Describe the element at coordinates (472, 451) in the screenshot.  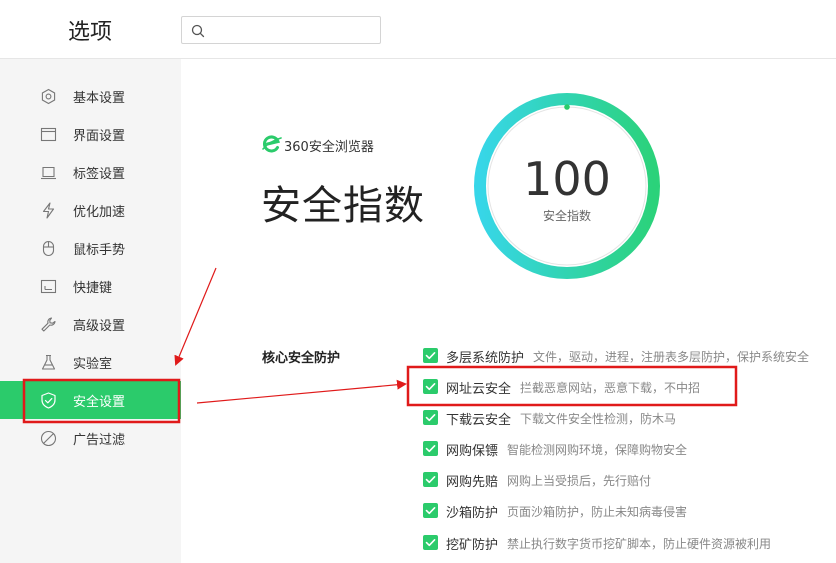
I see `feature-name: 网购保镖` at that location.